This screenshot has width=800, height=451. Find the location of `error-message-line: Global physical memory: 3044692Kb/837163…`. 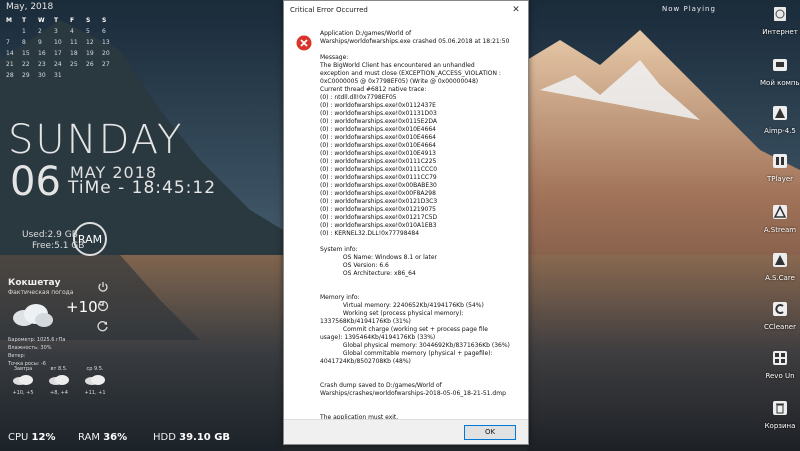

error-message-line: Global physical memory: 3044692Kb/837163… is located at coordinates (415, 345).